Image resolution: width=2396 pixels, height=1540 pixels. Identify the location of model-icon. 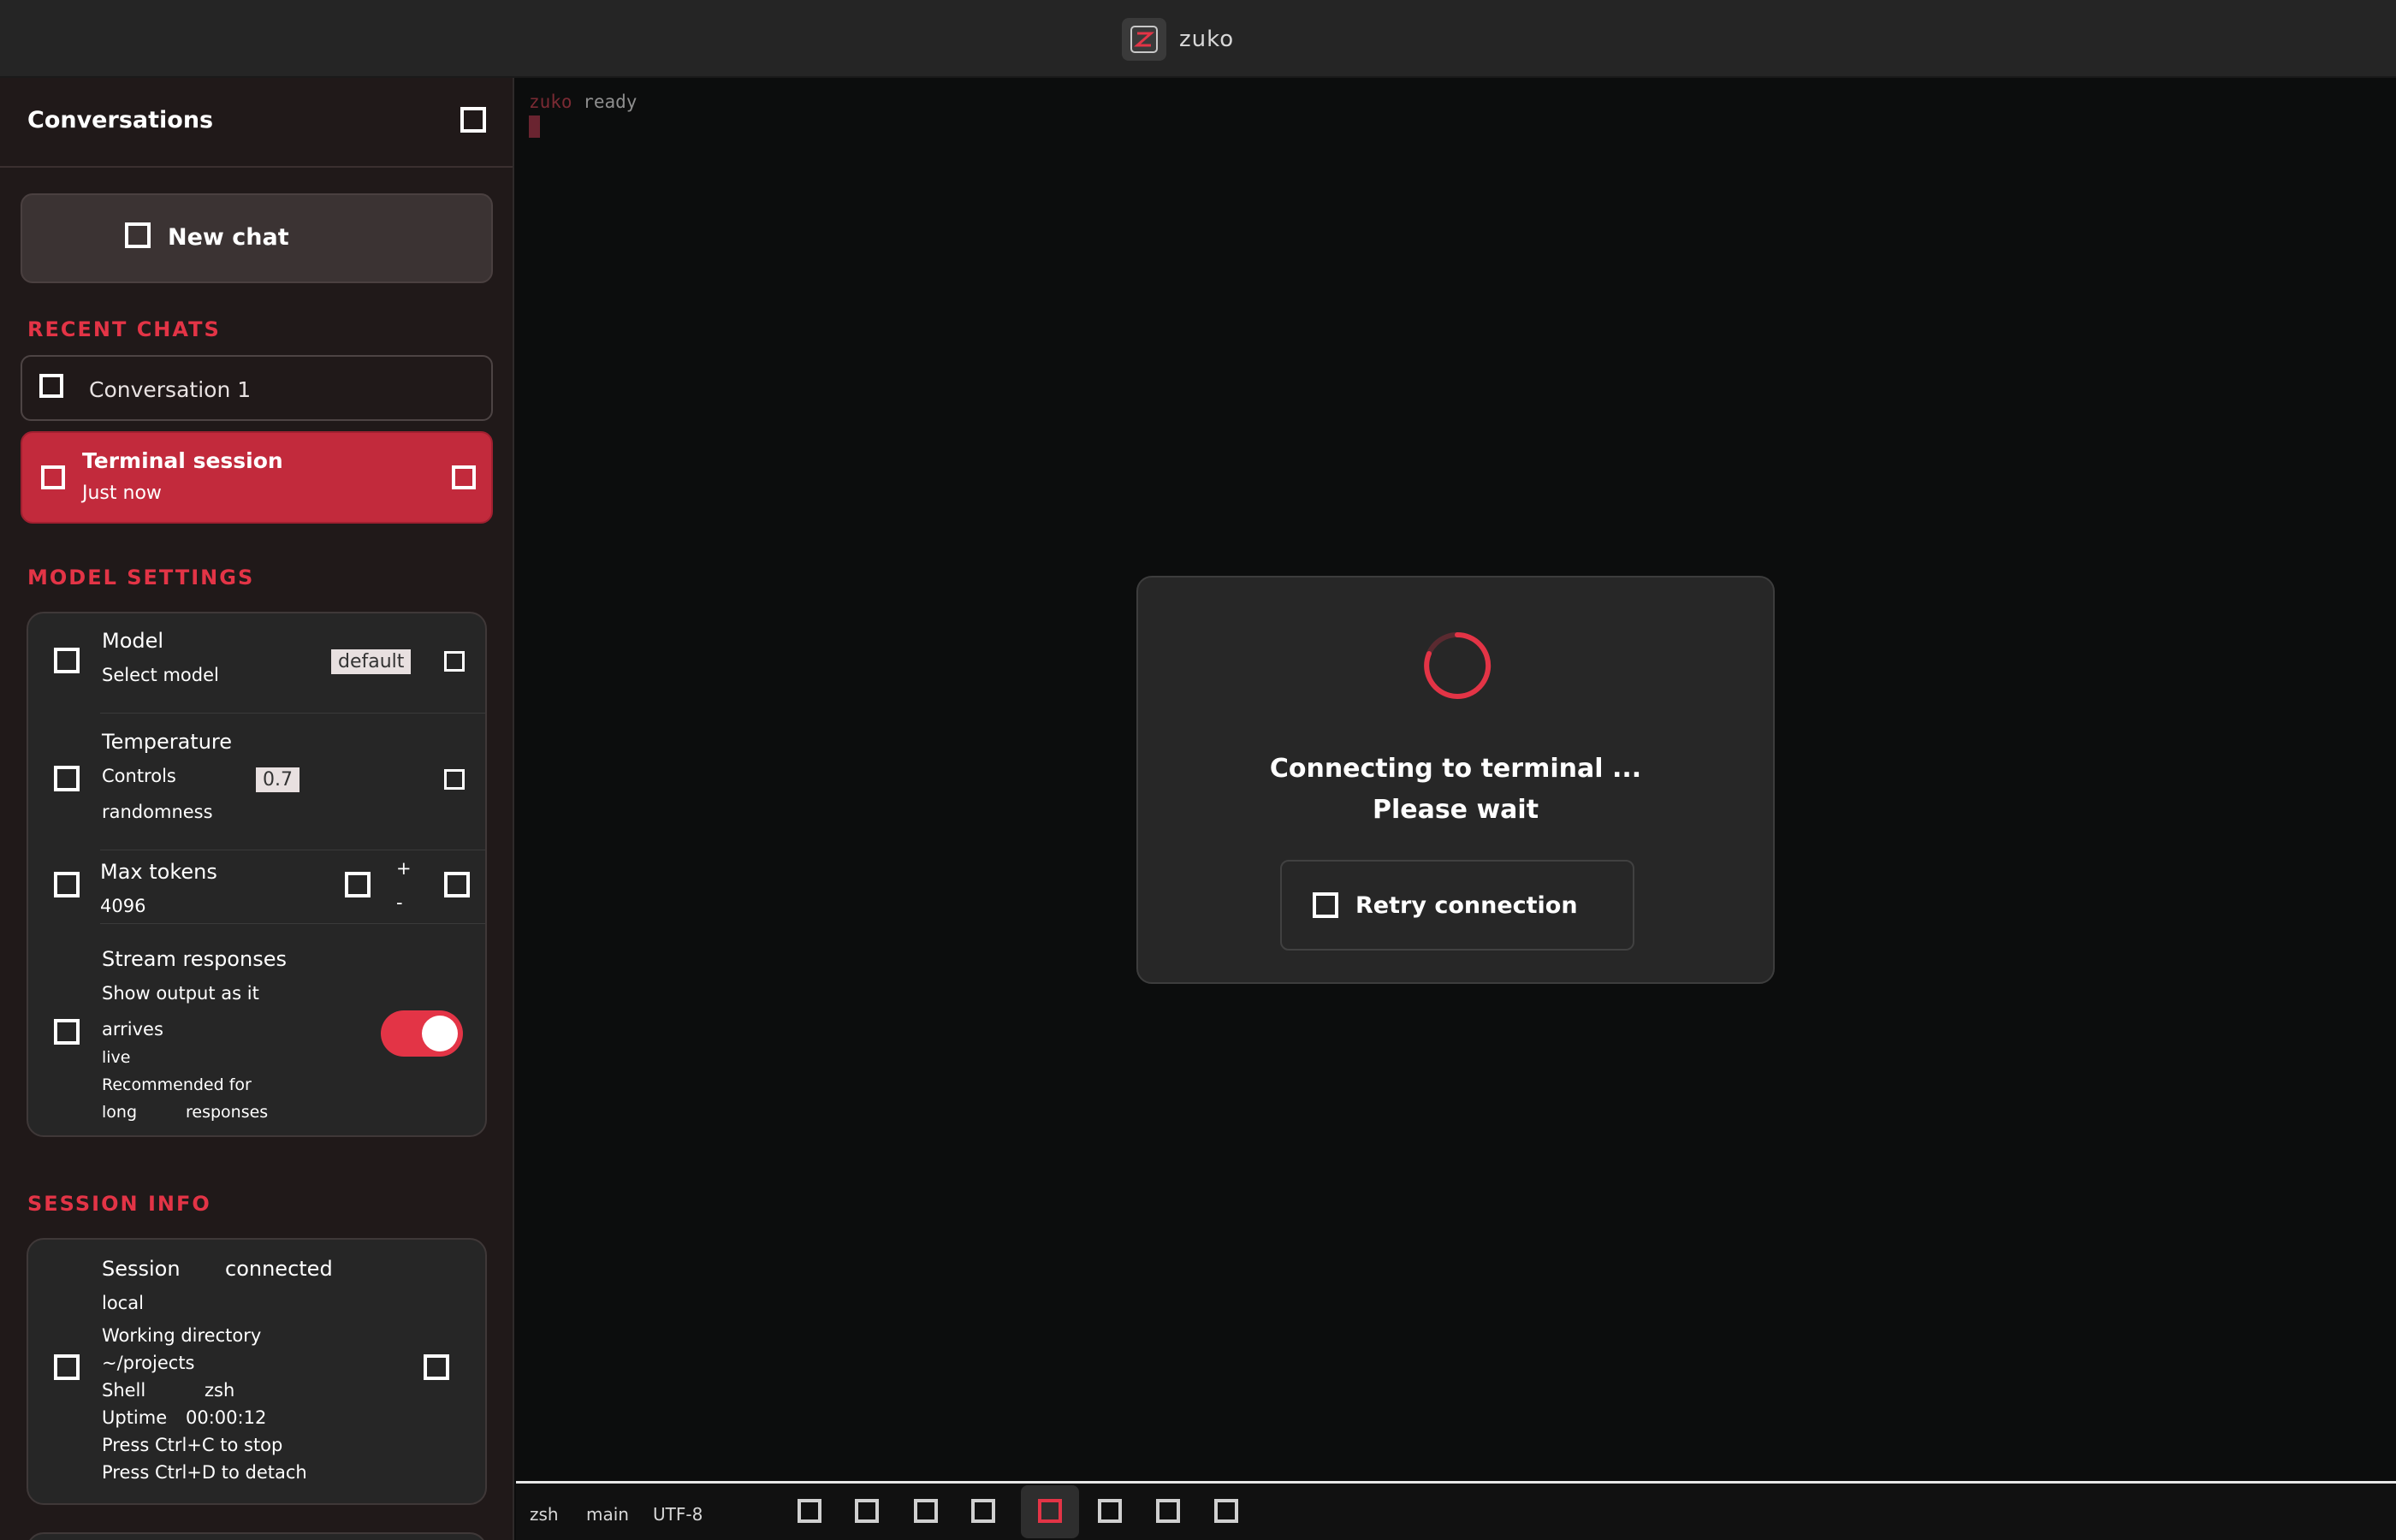
(67, 660).